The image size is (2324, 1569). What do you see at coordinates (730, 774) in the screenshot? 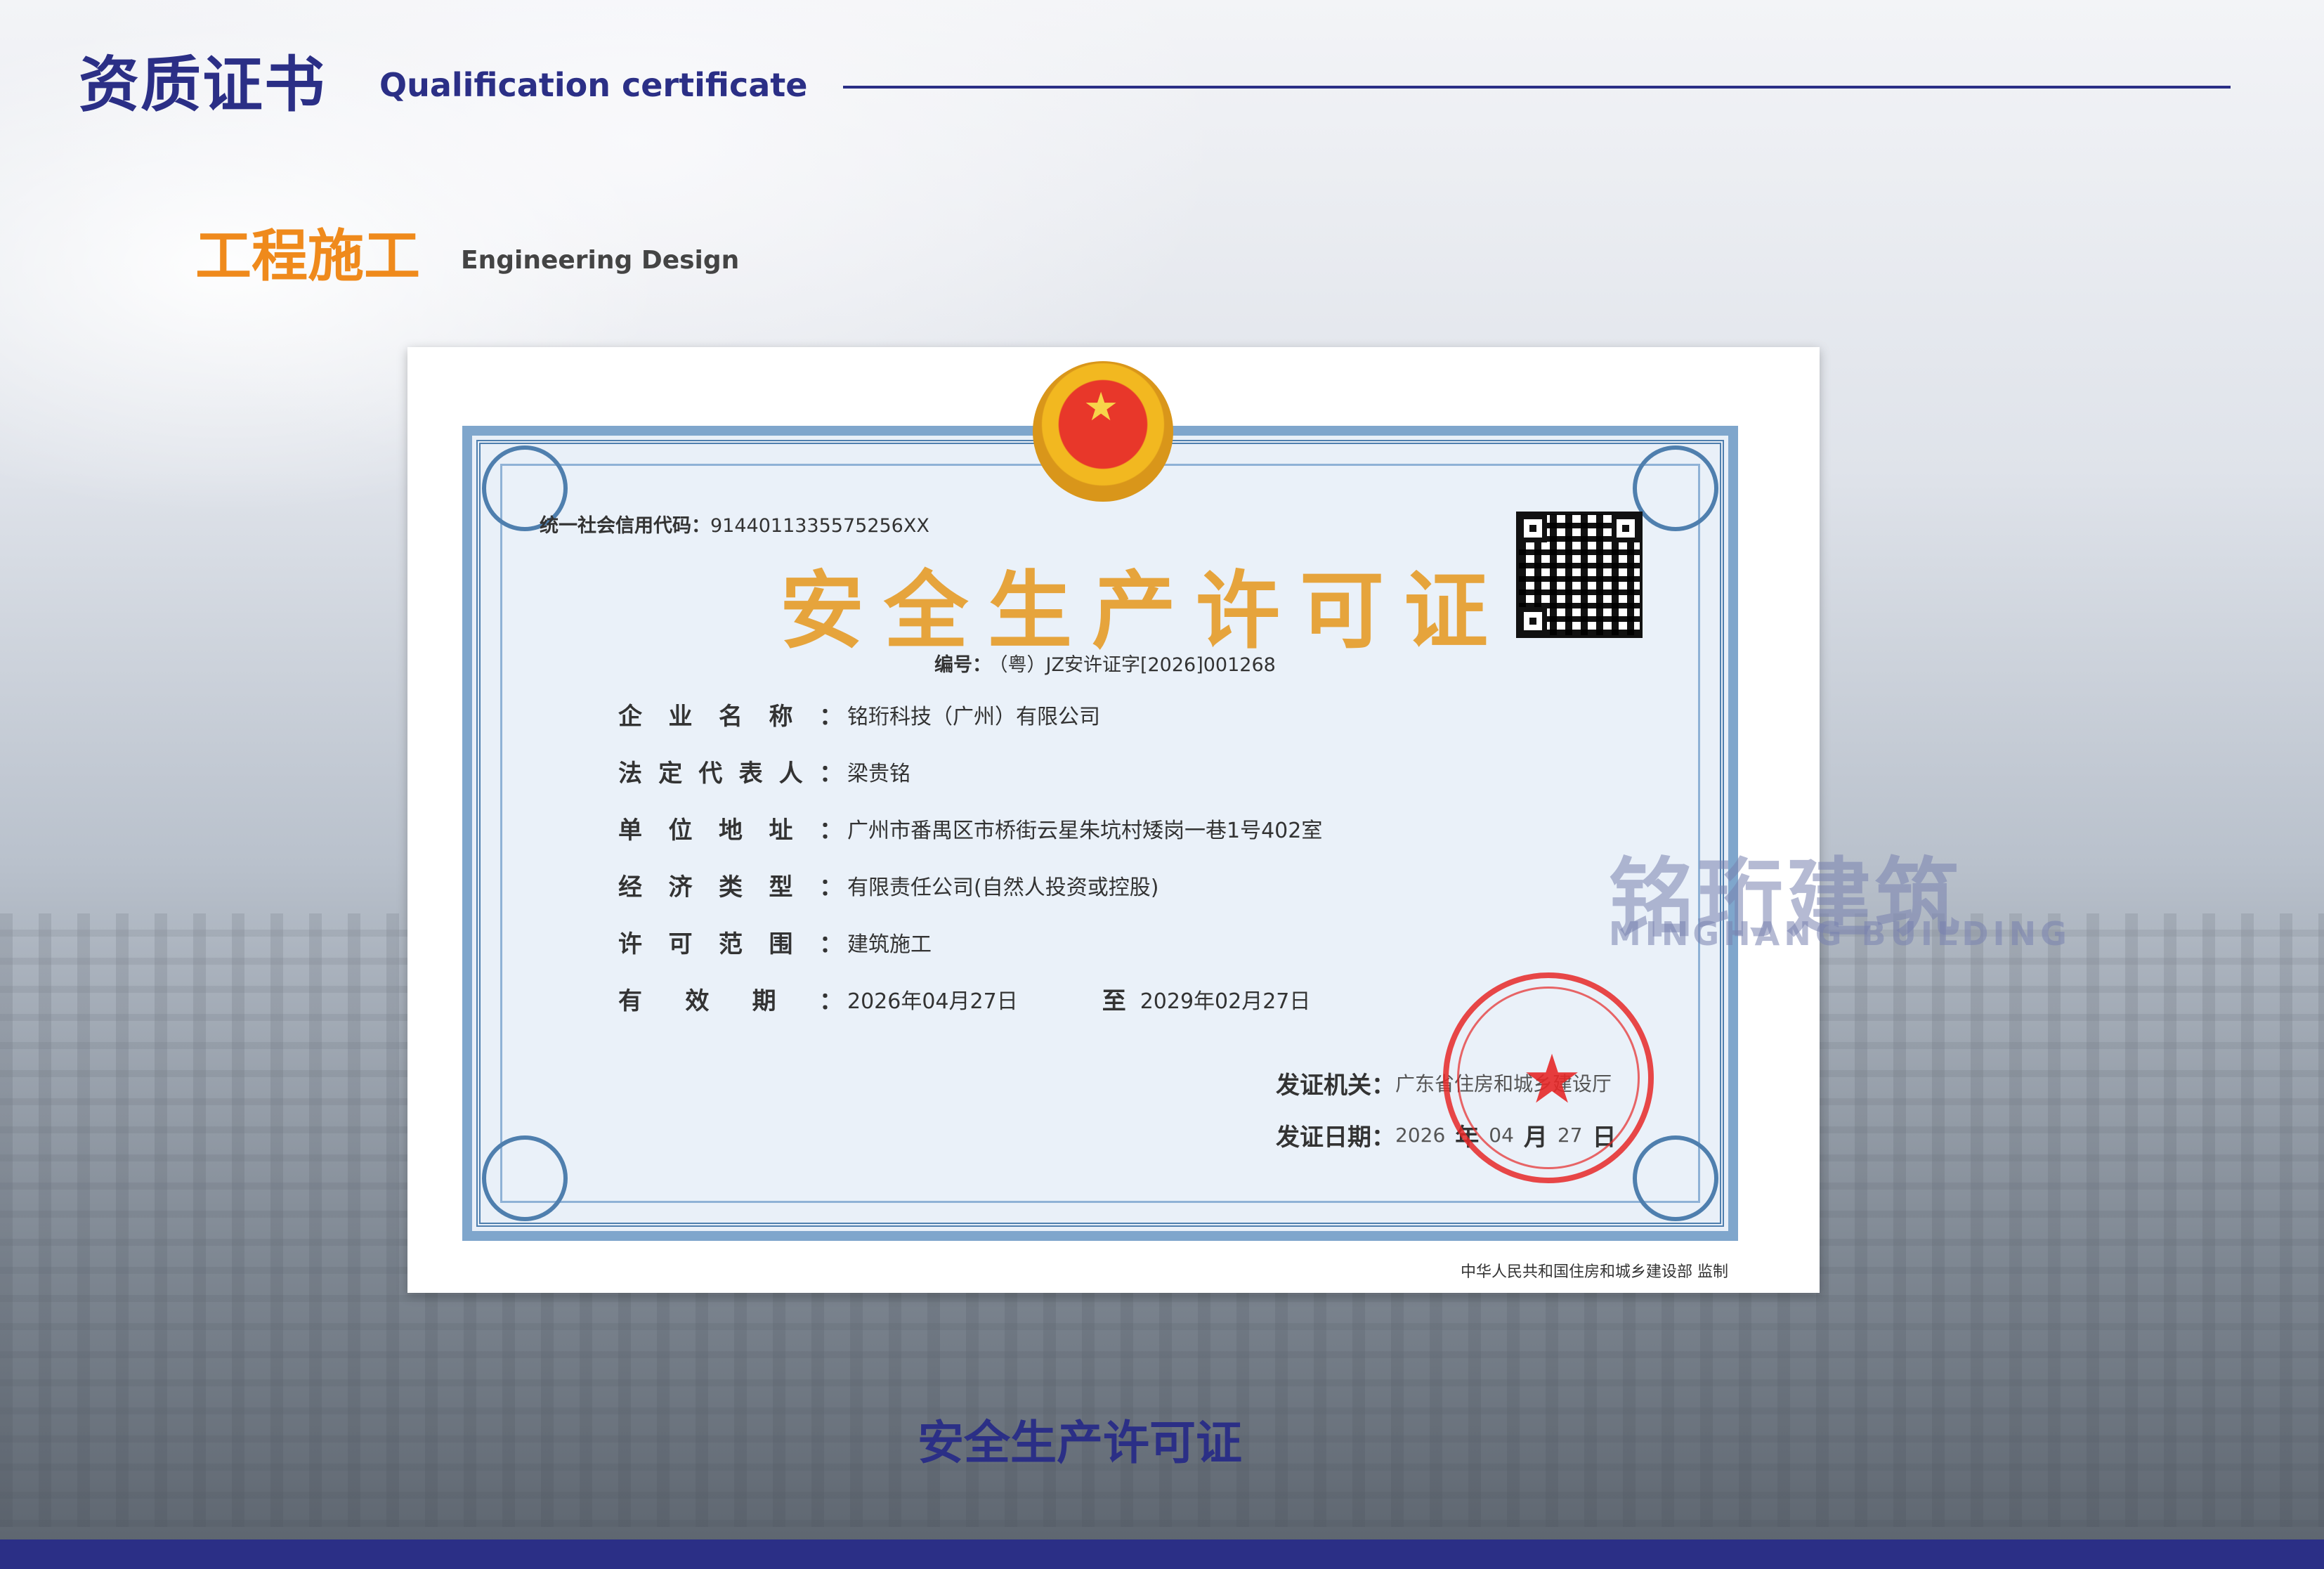
I see `field-label: 法定代表人：` at bounding box center [730, 774].